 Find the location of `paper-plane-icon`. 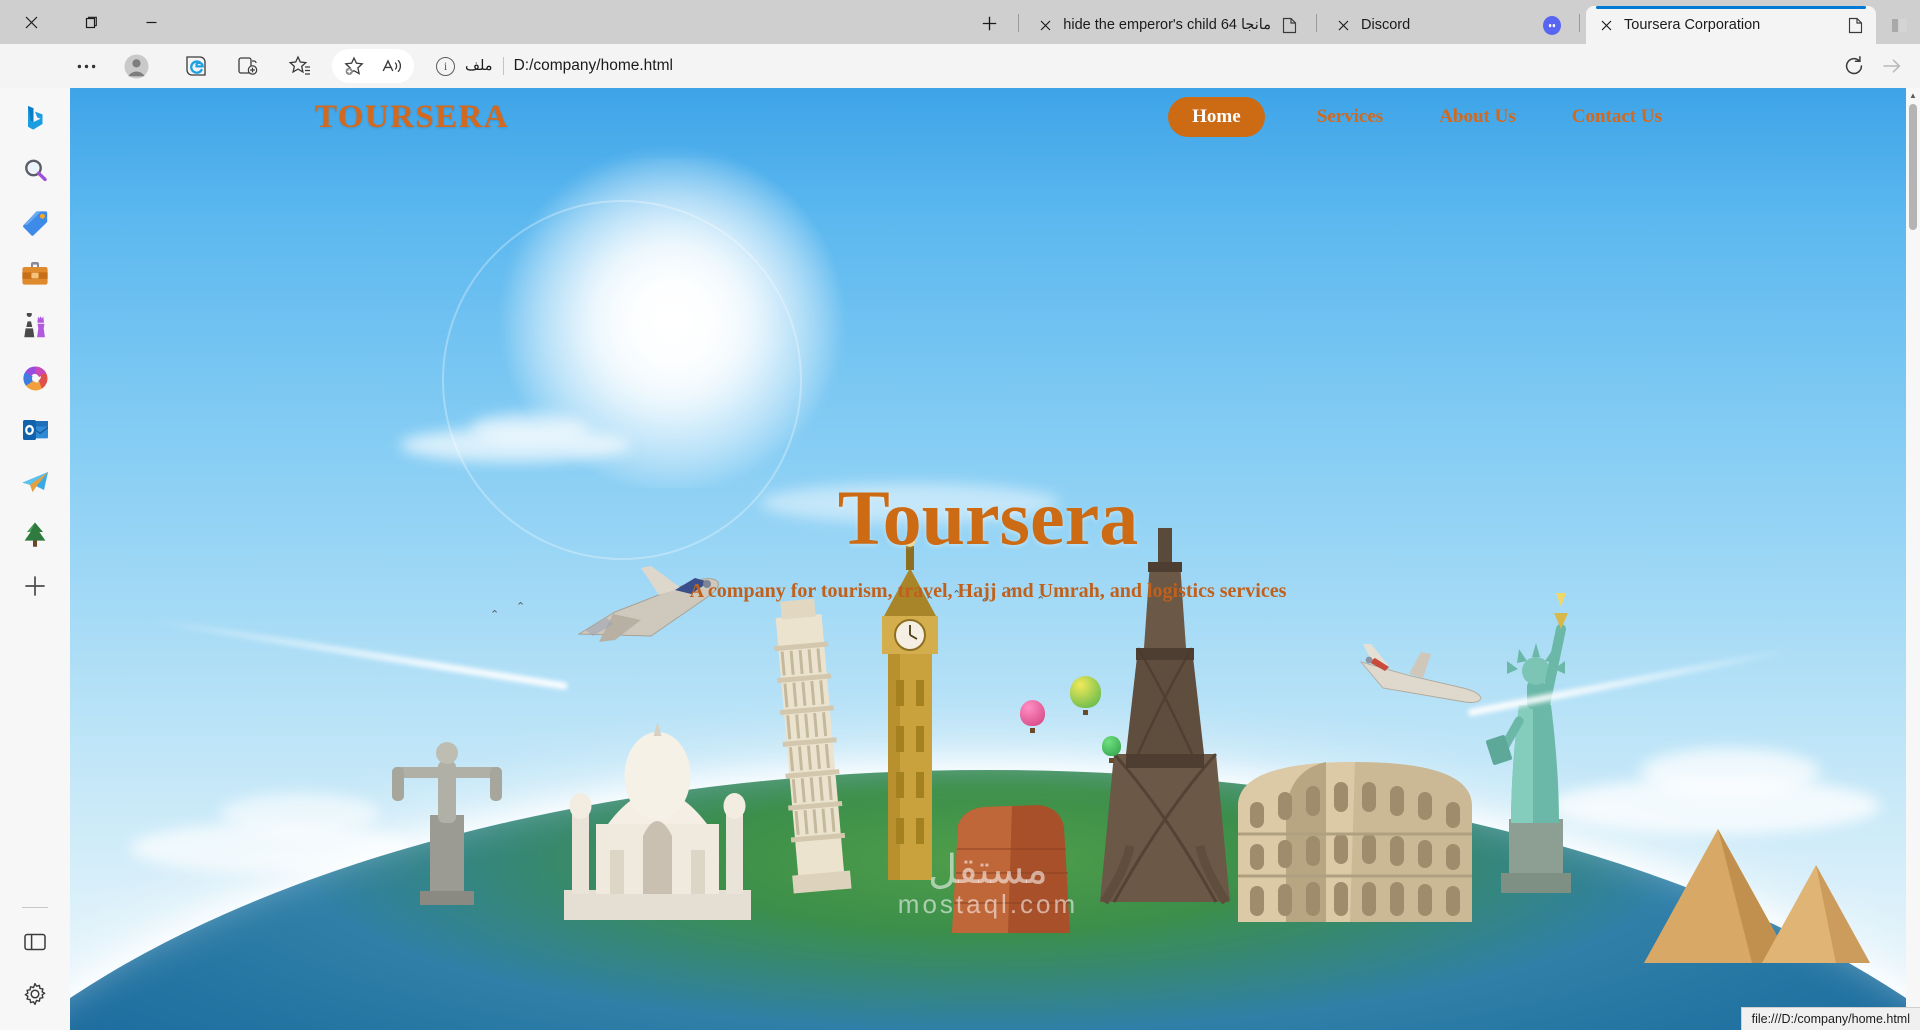

paper-plane-icon is located at coordinates (35, 482).